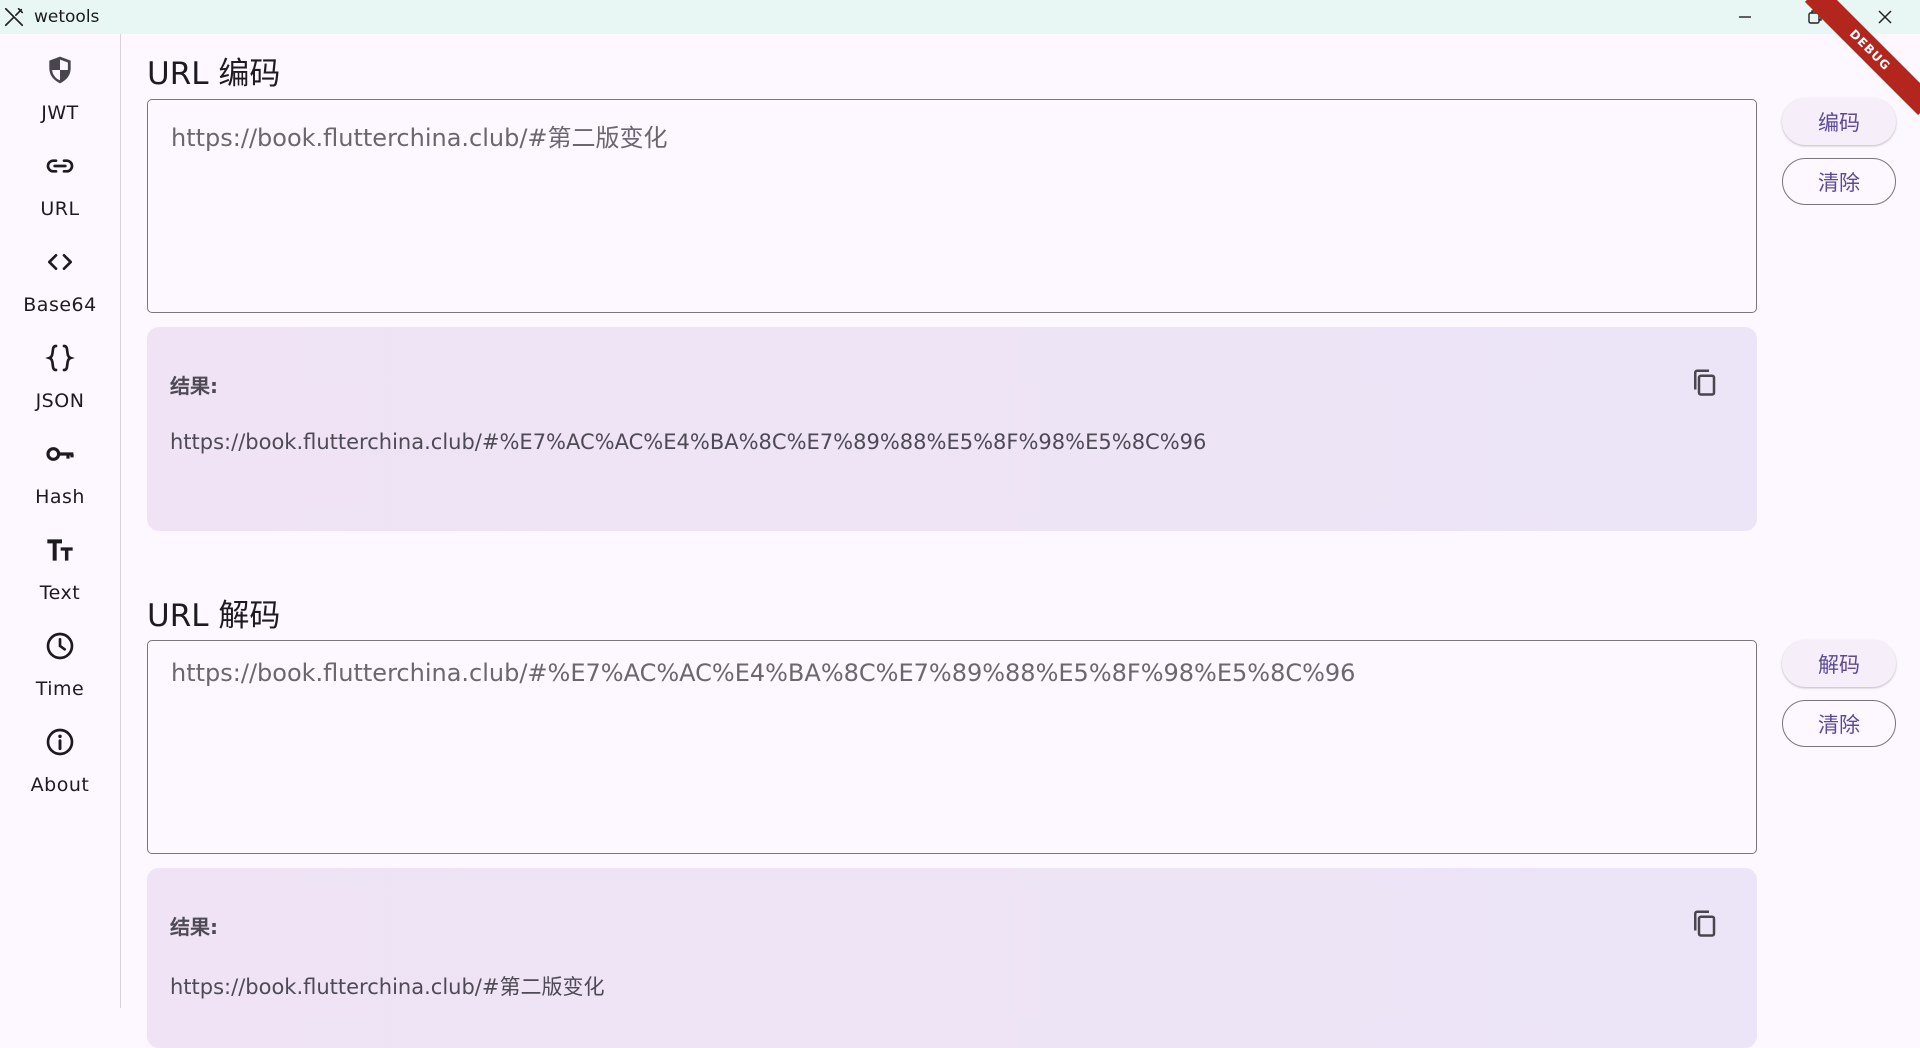 This screenshot has width=1920, height=1048. Describe the element at coordinates (1839, 723) in the screenshot. I see `decode-clear-button: 清除` at that location.